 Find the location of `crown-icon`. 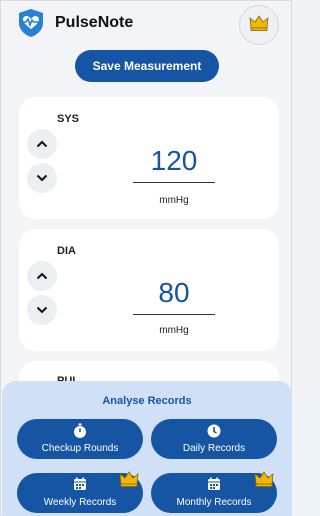

crown-icon is located at coordinates (259, 25).